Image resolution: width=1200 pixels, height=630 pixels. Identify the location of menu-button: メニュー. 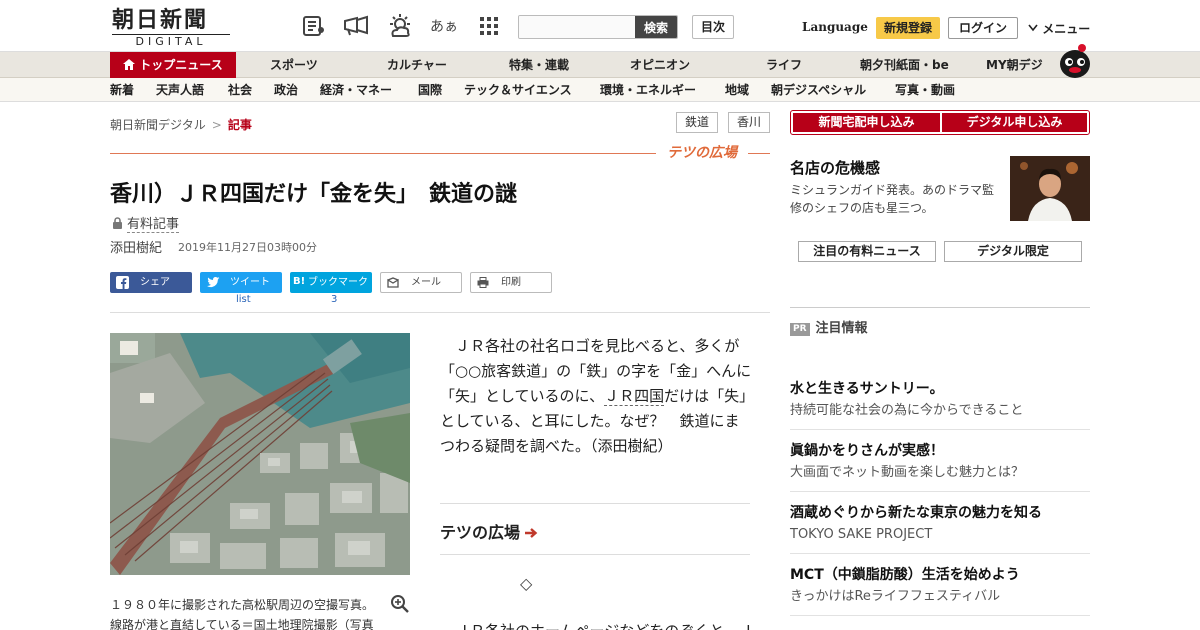
(1059, 28).